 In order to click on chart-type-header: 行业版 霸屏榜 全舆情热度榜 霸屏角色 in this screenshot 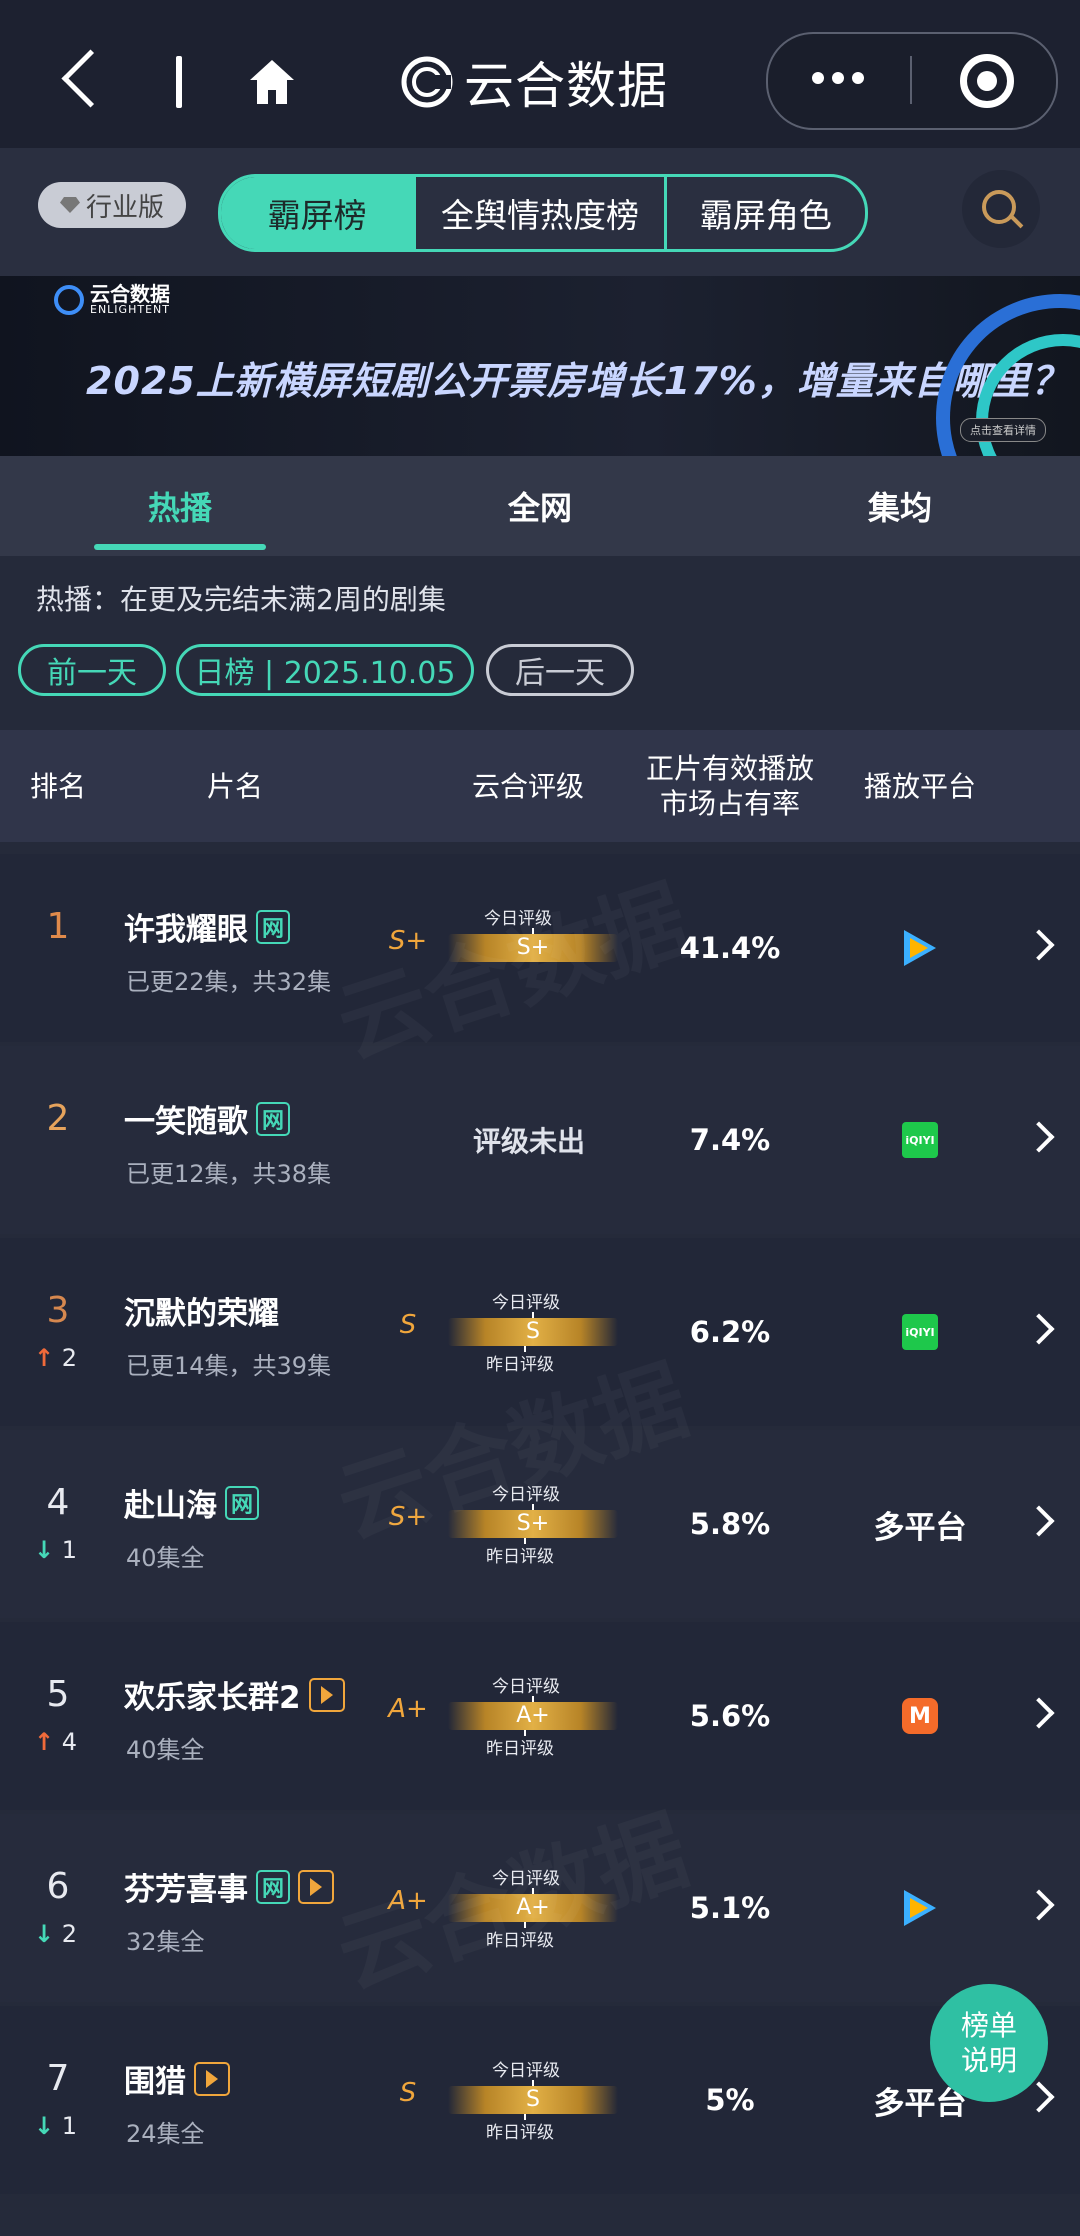, I will do `click(540, 212)`.